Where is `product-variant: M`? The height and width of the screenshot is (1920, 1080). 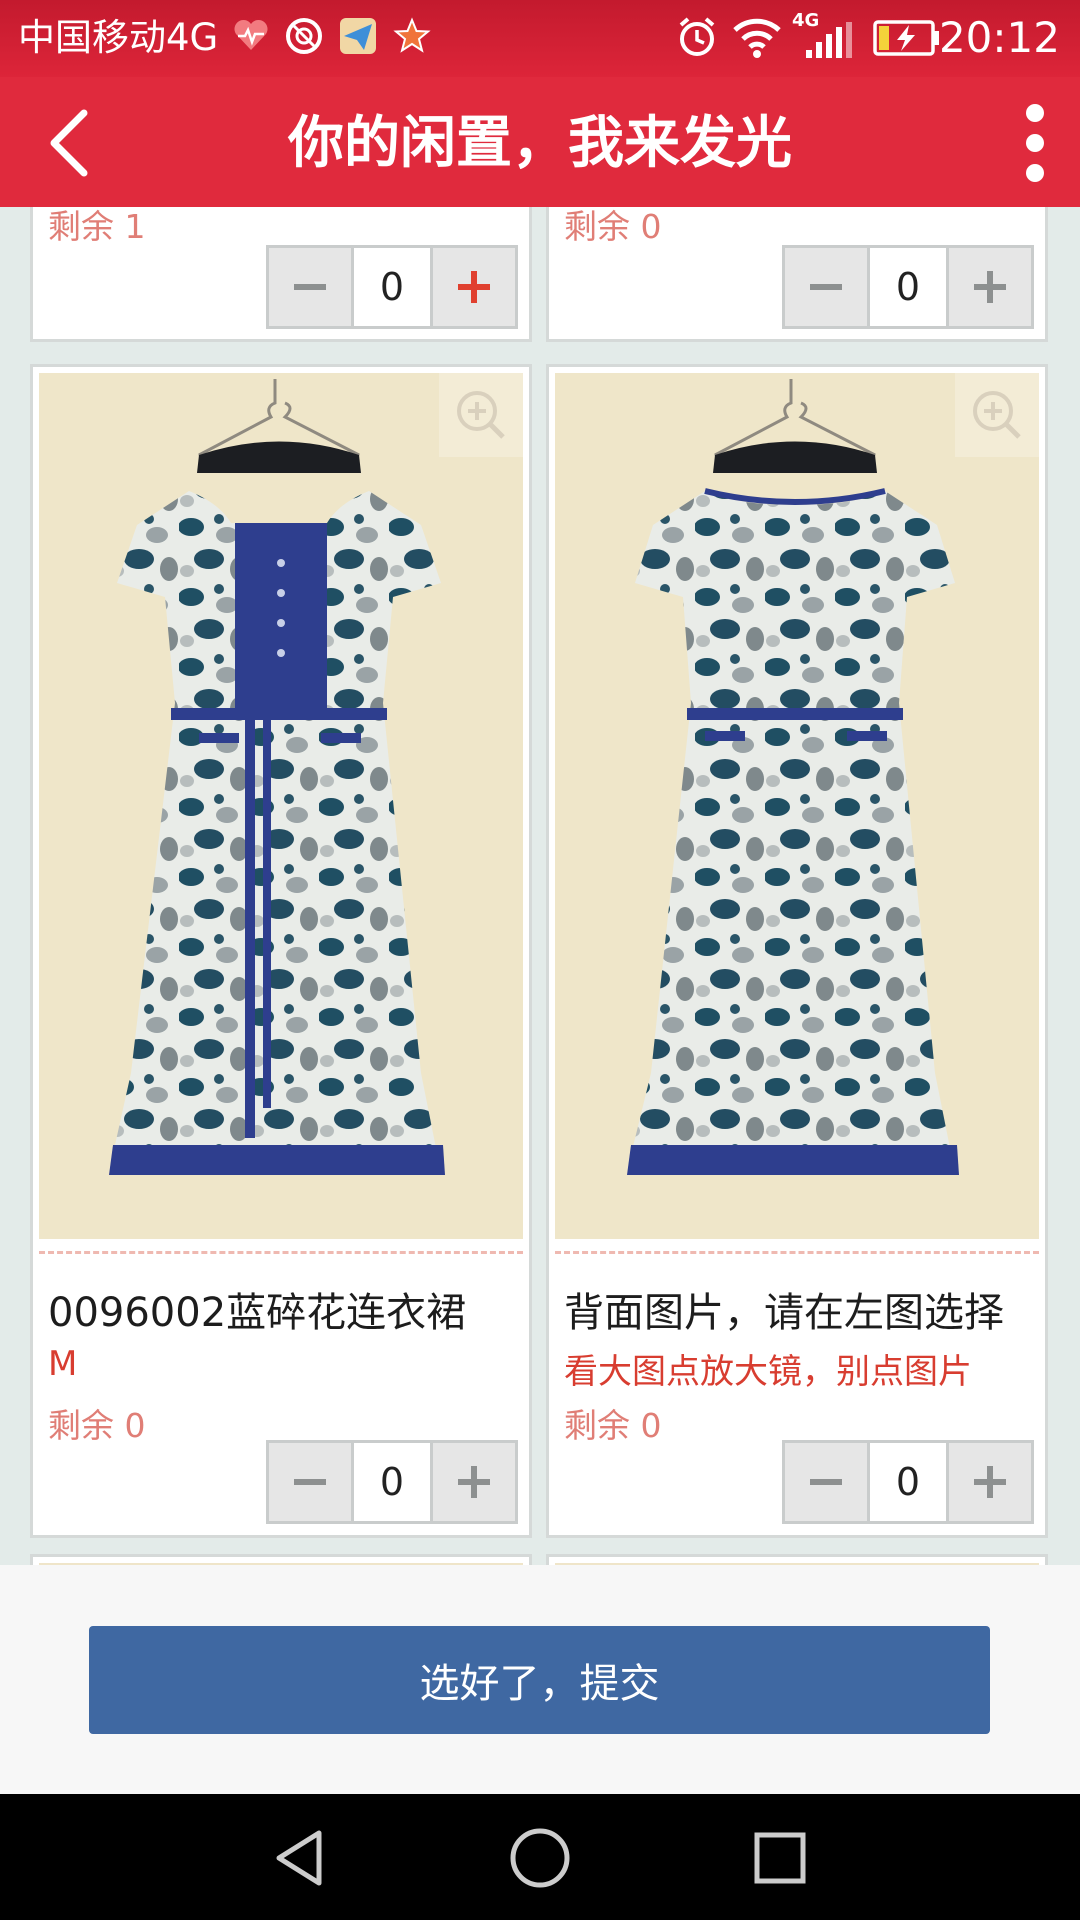 product-variant: M is located at coordinates (63, 1364).